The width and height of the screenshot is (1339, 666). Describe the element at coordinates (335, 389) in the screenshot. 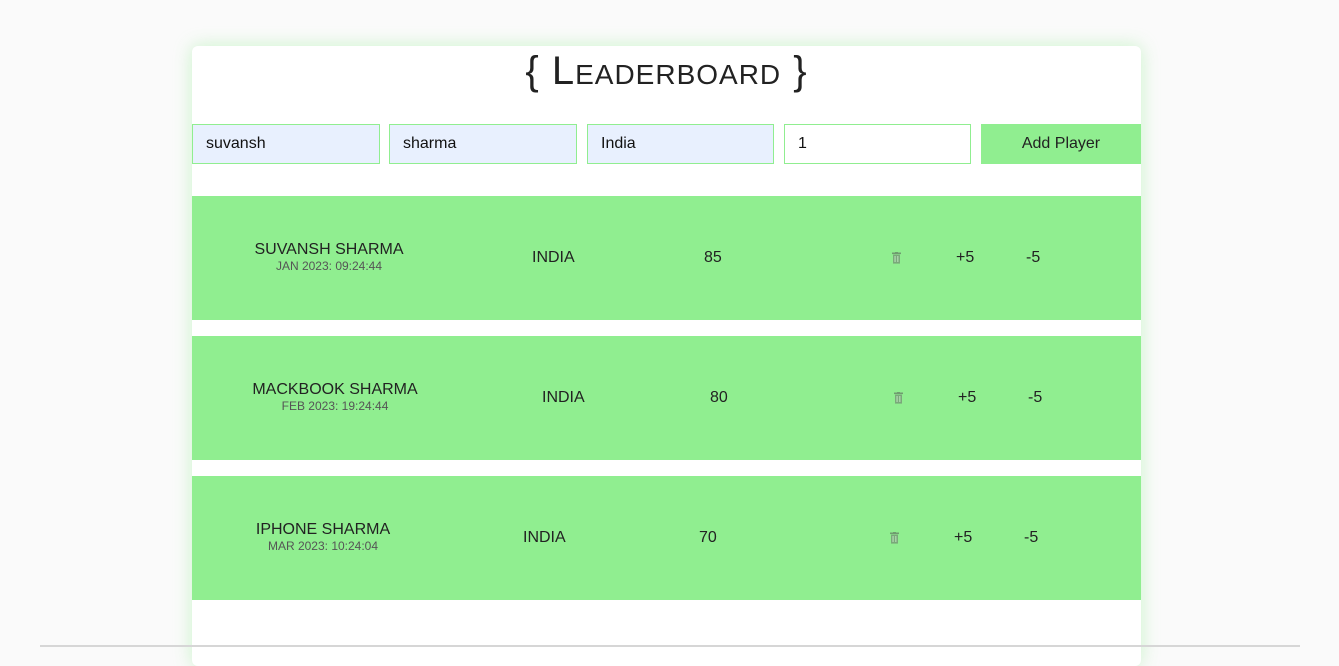

I see `player-name: MACKBOOK SHARMA` at that location.